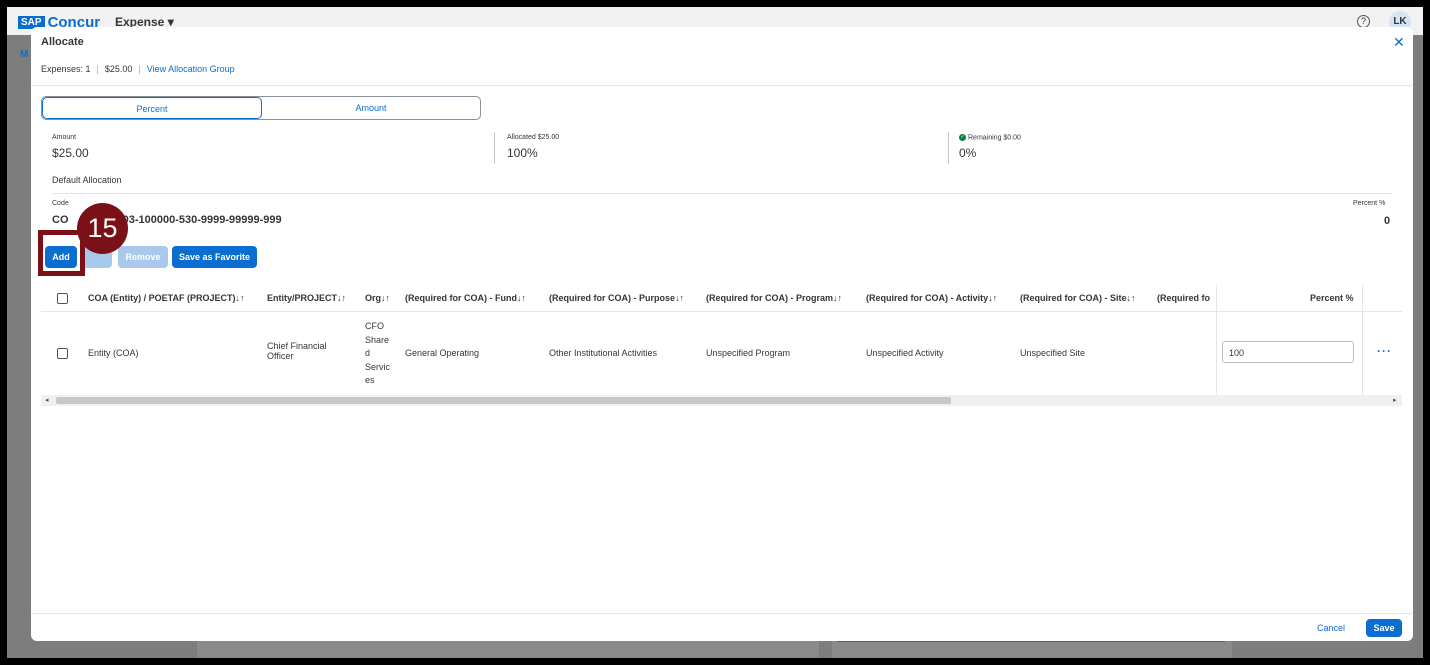 Image resolution: width=1430 pixels, height=665 pixels. I want to click on cell-entity: Chief Financial Officer, so click(297, 351).